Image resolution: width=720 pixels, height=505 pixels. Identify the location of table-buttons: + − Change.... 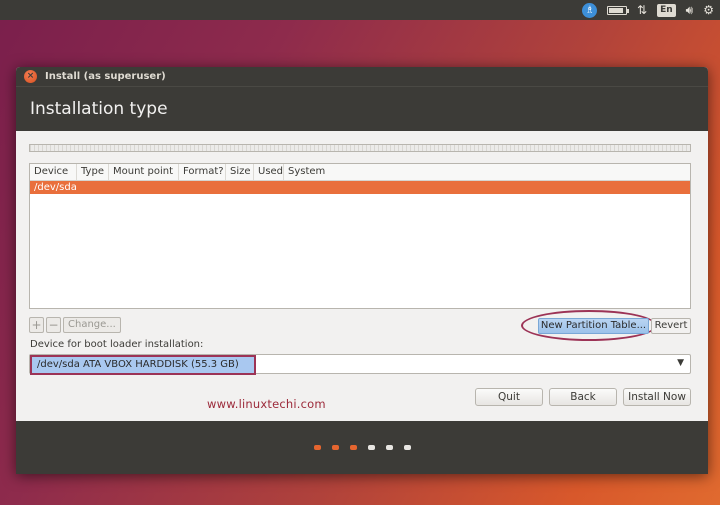
(75, 325).